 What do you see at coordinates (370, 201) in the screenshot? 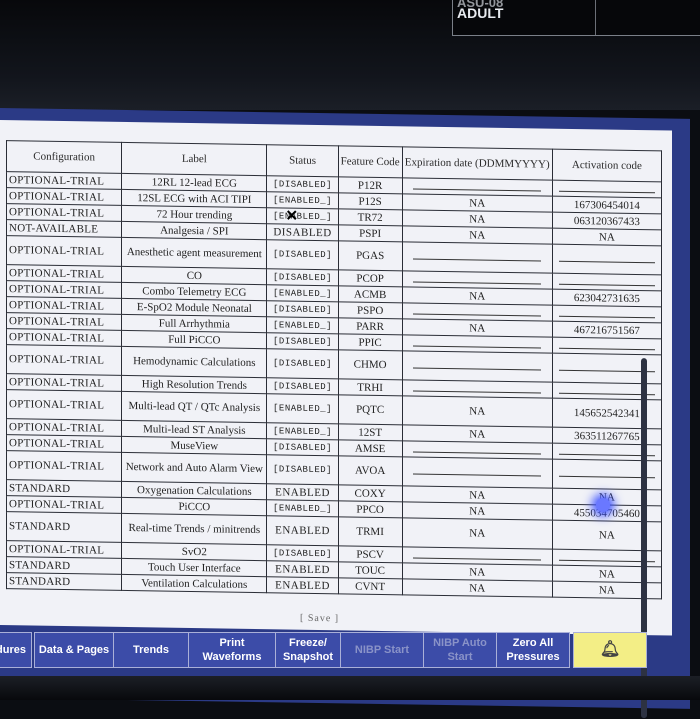
I see `feature-code-cell: P12S` at bounding box center [370, 201].